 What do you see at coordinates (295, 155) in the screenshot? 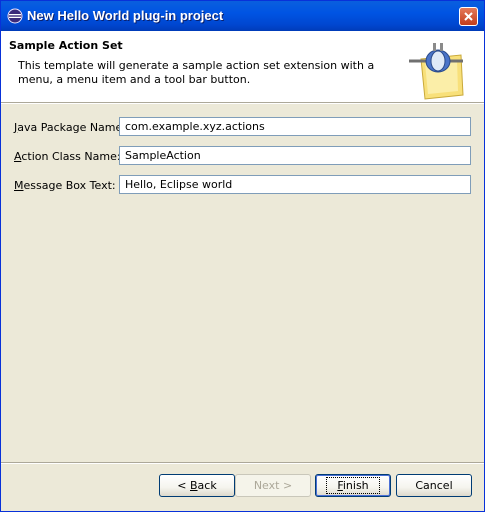
I see `action-class-input` at bounding box center [295, 155].